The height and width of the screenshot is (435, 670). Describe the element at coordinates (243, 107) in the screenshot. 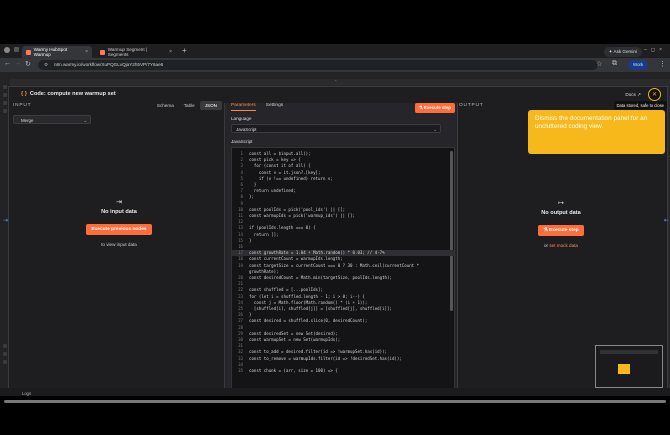

I see `tab-parameters: Parameters` at that location.